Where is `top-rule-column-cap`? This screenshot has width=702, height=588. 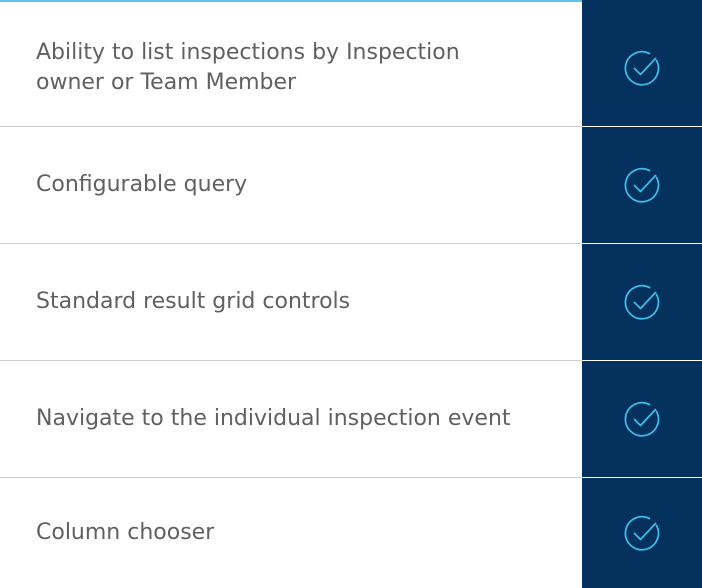 top-rule-column-cap is located at coordinates (642, 5).